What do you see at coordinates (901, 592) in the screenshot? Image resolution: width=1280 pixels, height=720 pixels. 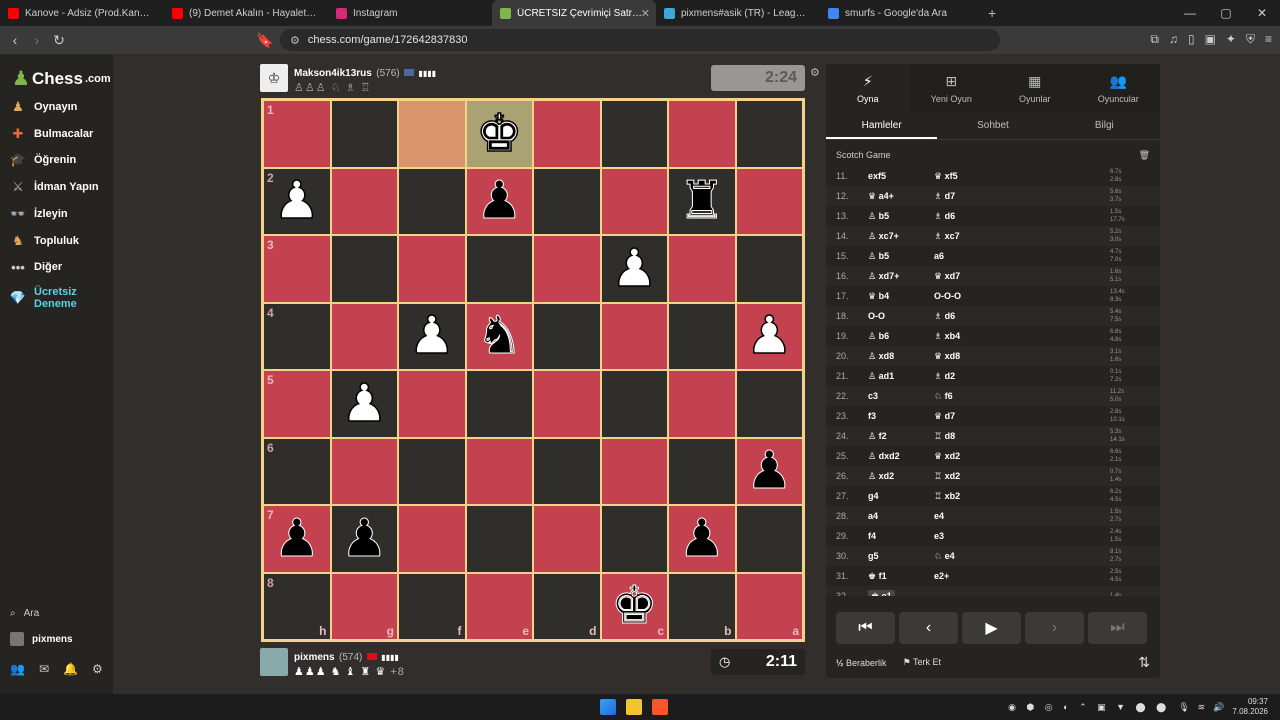 I see `white-move: ♚ e1` at bounding box center [901, 592].